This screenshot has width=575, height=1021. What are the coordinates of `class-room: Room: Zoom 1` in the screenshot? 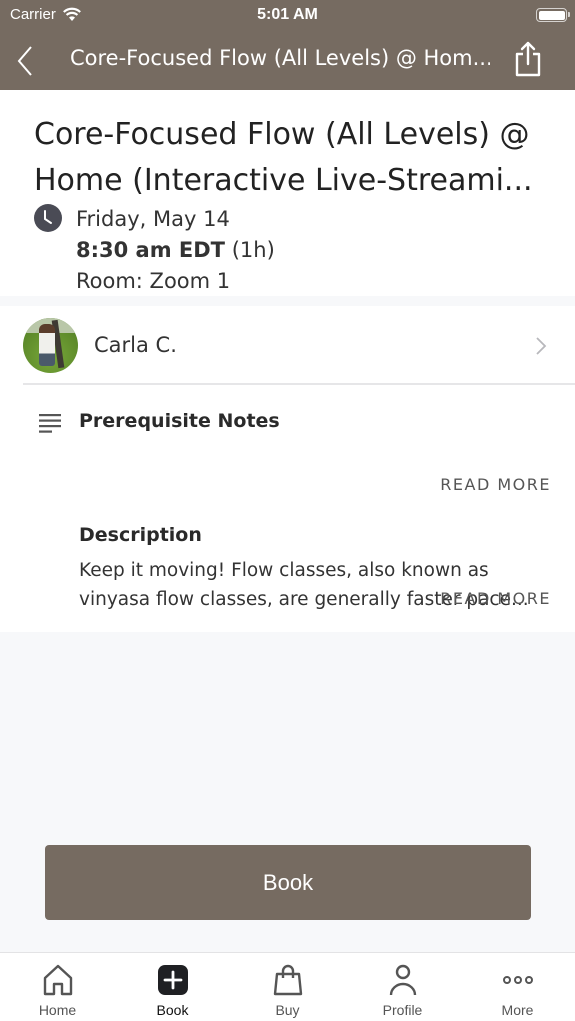 It's located at (153, 281).